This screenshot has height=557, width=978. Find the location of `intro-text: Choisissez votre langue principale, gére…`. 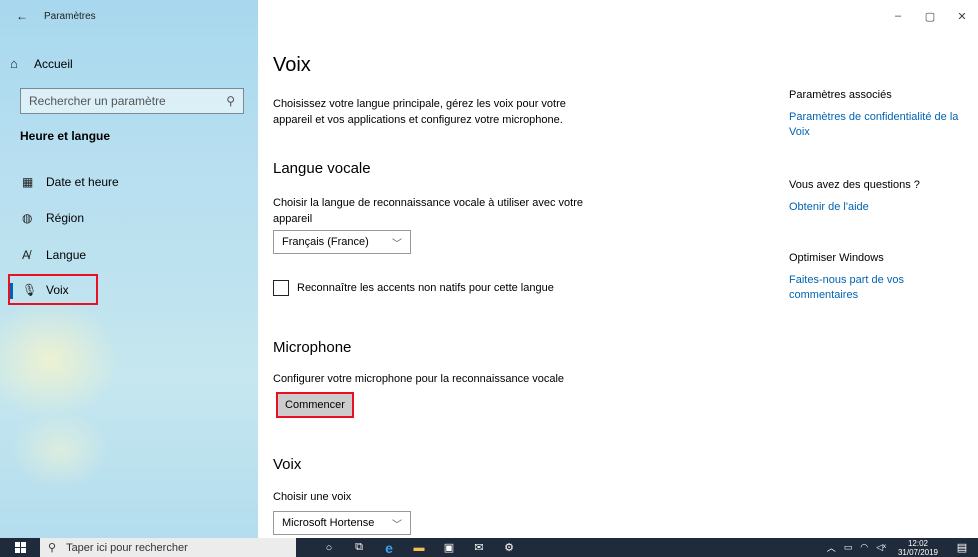

intro-text: Choisissez votre langue principale, gére… is located at coordinates (419, 112).